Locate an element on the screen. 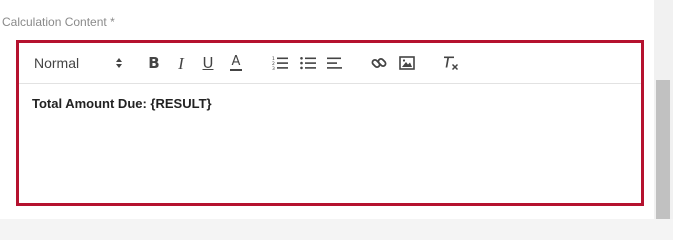 This screenshot has height=240, width=673. clear-format-icon is located at coordinates (451, 63).